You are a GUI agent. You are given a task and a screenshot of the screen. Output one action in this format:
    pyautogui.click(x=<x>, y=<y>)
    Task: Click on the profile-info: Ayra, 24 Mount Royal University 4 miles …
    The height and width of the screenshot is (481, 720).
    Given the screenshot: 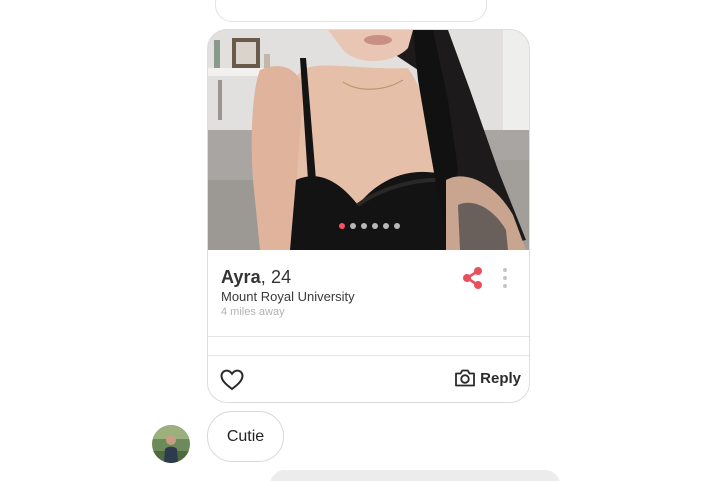 What is the action you would take?
    pyautogui.click(x=368, y=293)
    